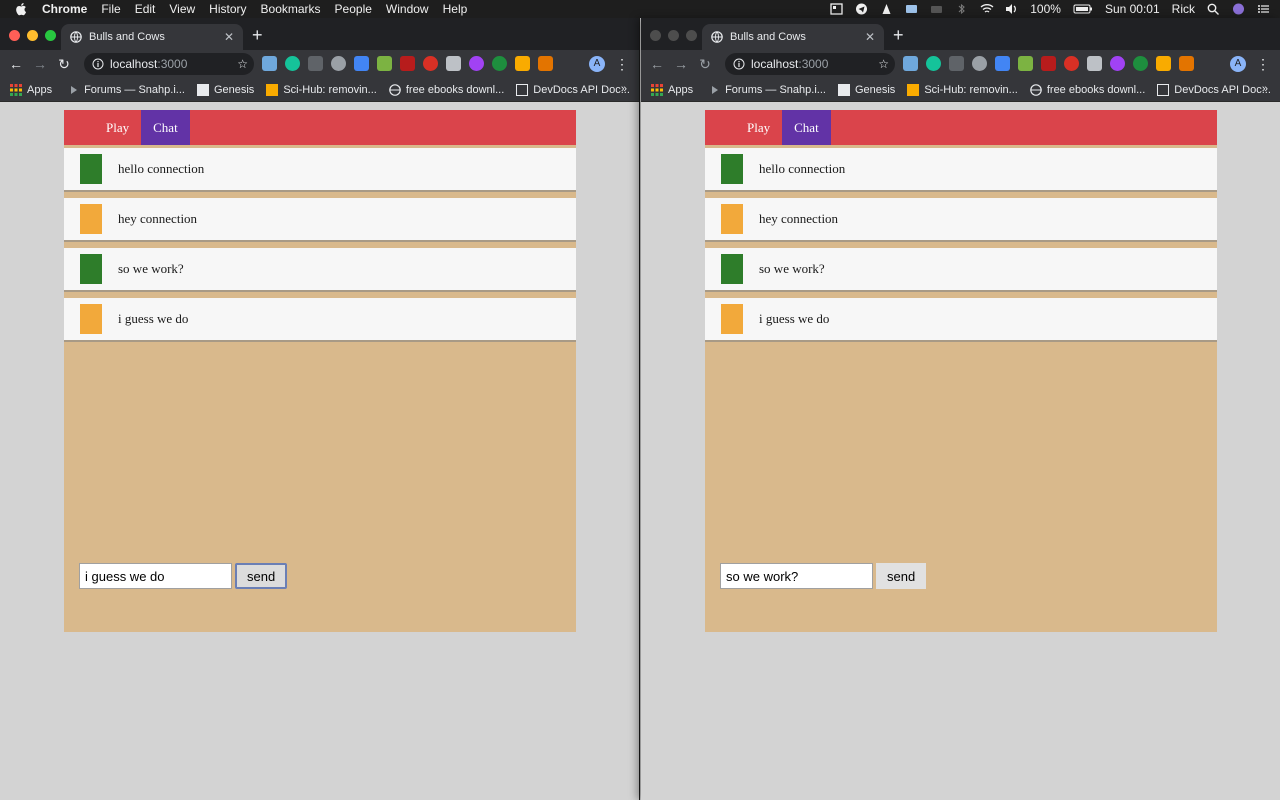 This screenshot has height=800, width=1280. I want to click on mission-control-icon, so click(836, 9).